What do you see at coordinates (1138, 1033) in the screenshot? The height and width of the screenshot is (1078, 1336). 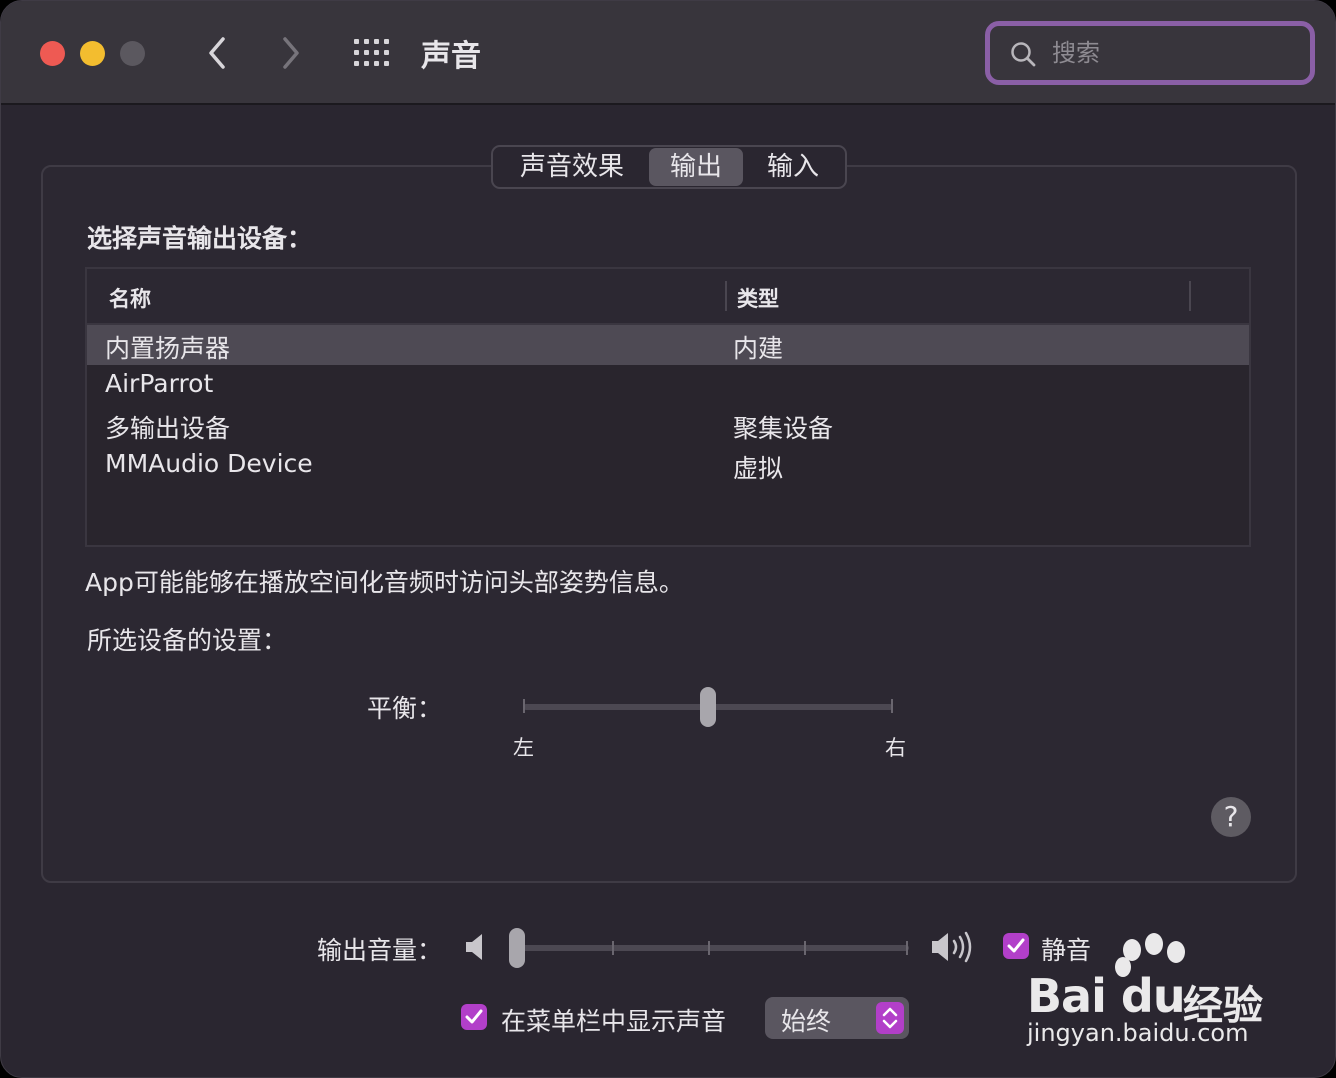 I see `watermark-url: jingyan.baidu.com` at bounding box center [1138, 1033].